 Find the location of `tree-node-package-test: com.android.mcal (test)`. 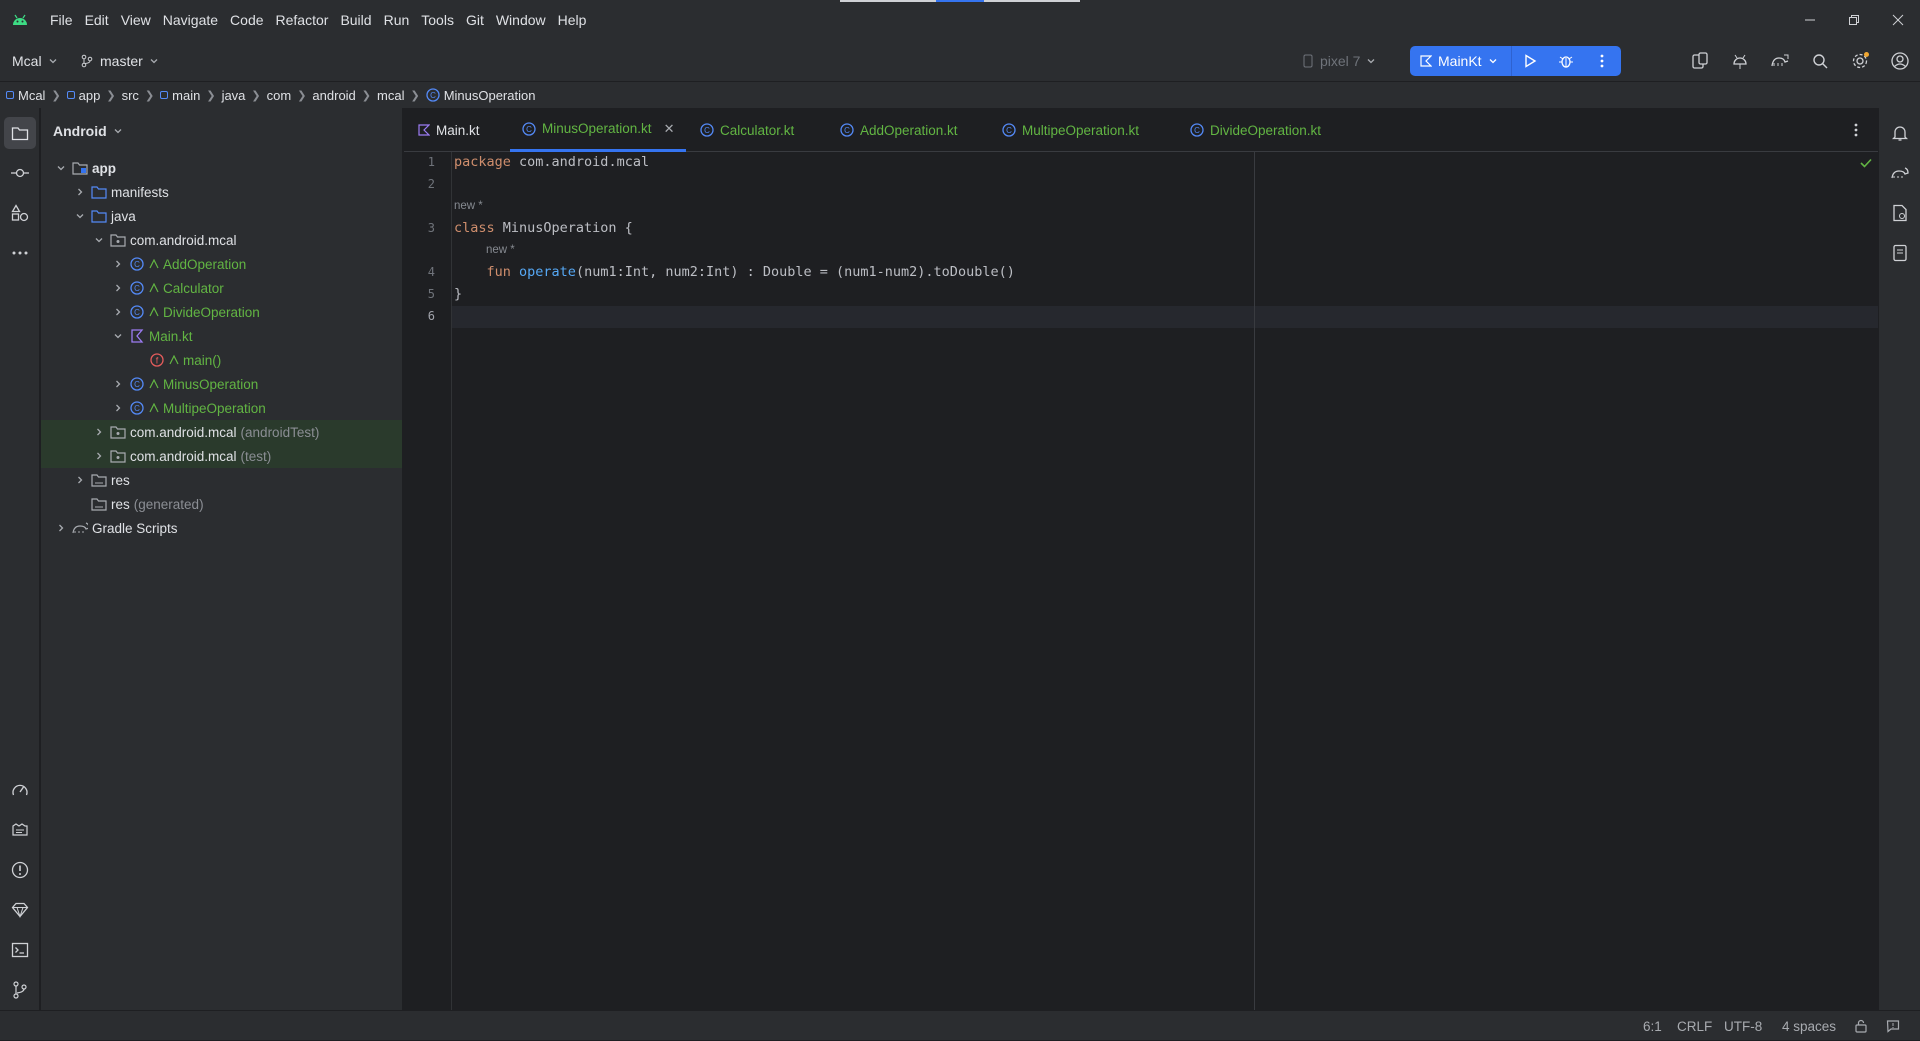

tree-node-package-test: com.android.mcal (test) is located at coordinates (221, 456).